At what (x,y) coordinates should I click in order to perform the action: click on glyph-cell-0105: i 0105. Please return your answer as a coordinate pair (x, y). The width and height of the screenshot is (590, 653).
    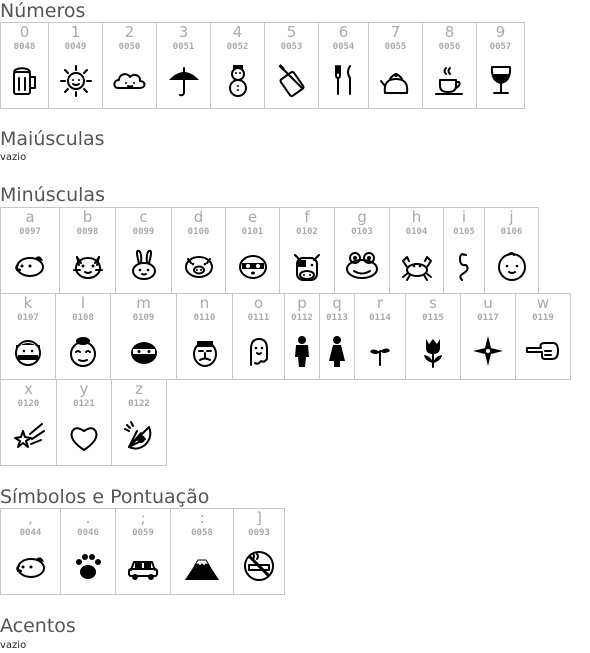
    Looking at the image, I should click on (464, 250).